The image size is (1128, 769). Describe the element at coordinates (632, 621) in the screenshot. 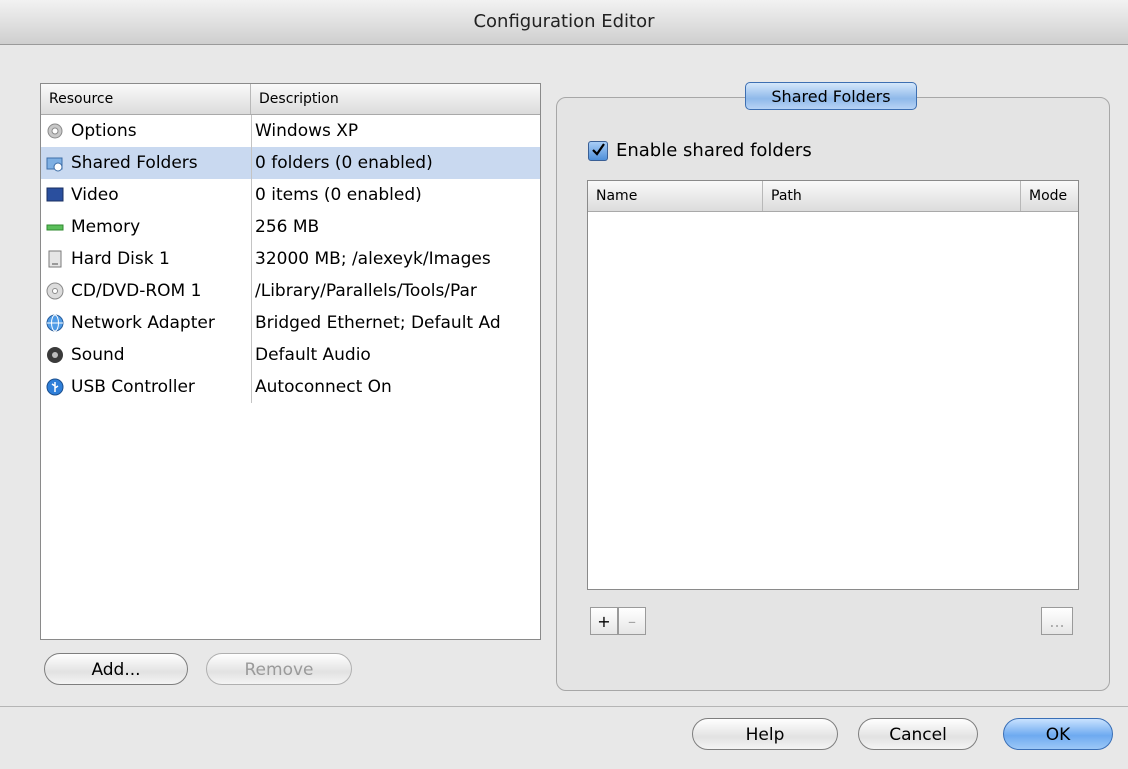

I see `remove-shared-folder-button: –` at that location.